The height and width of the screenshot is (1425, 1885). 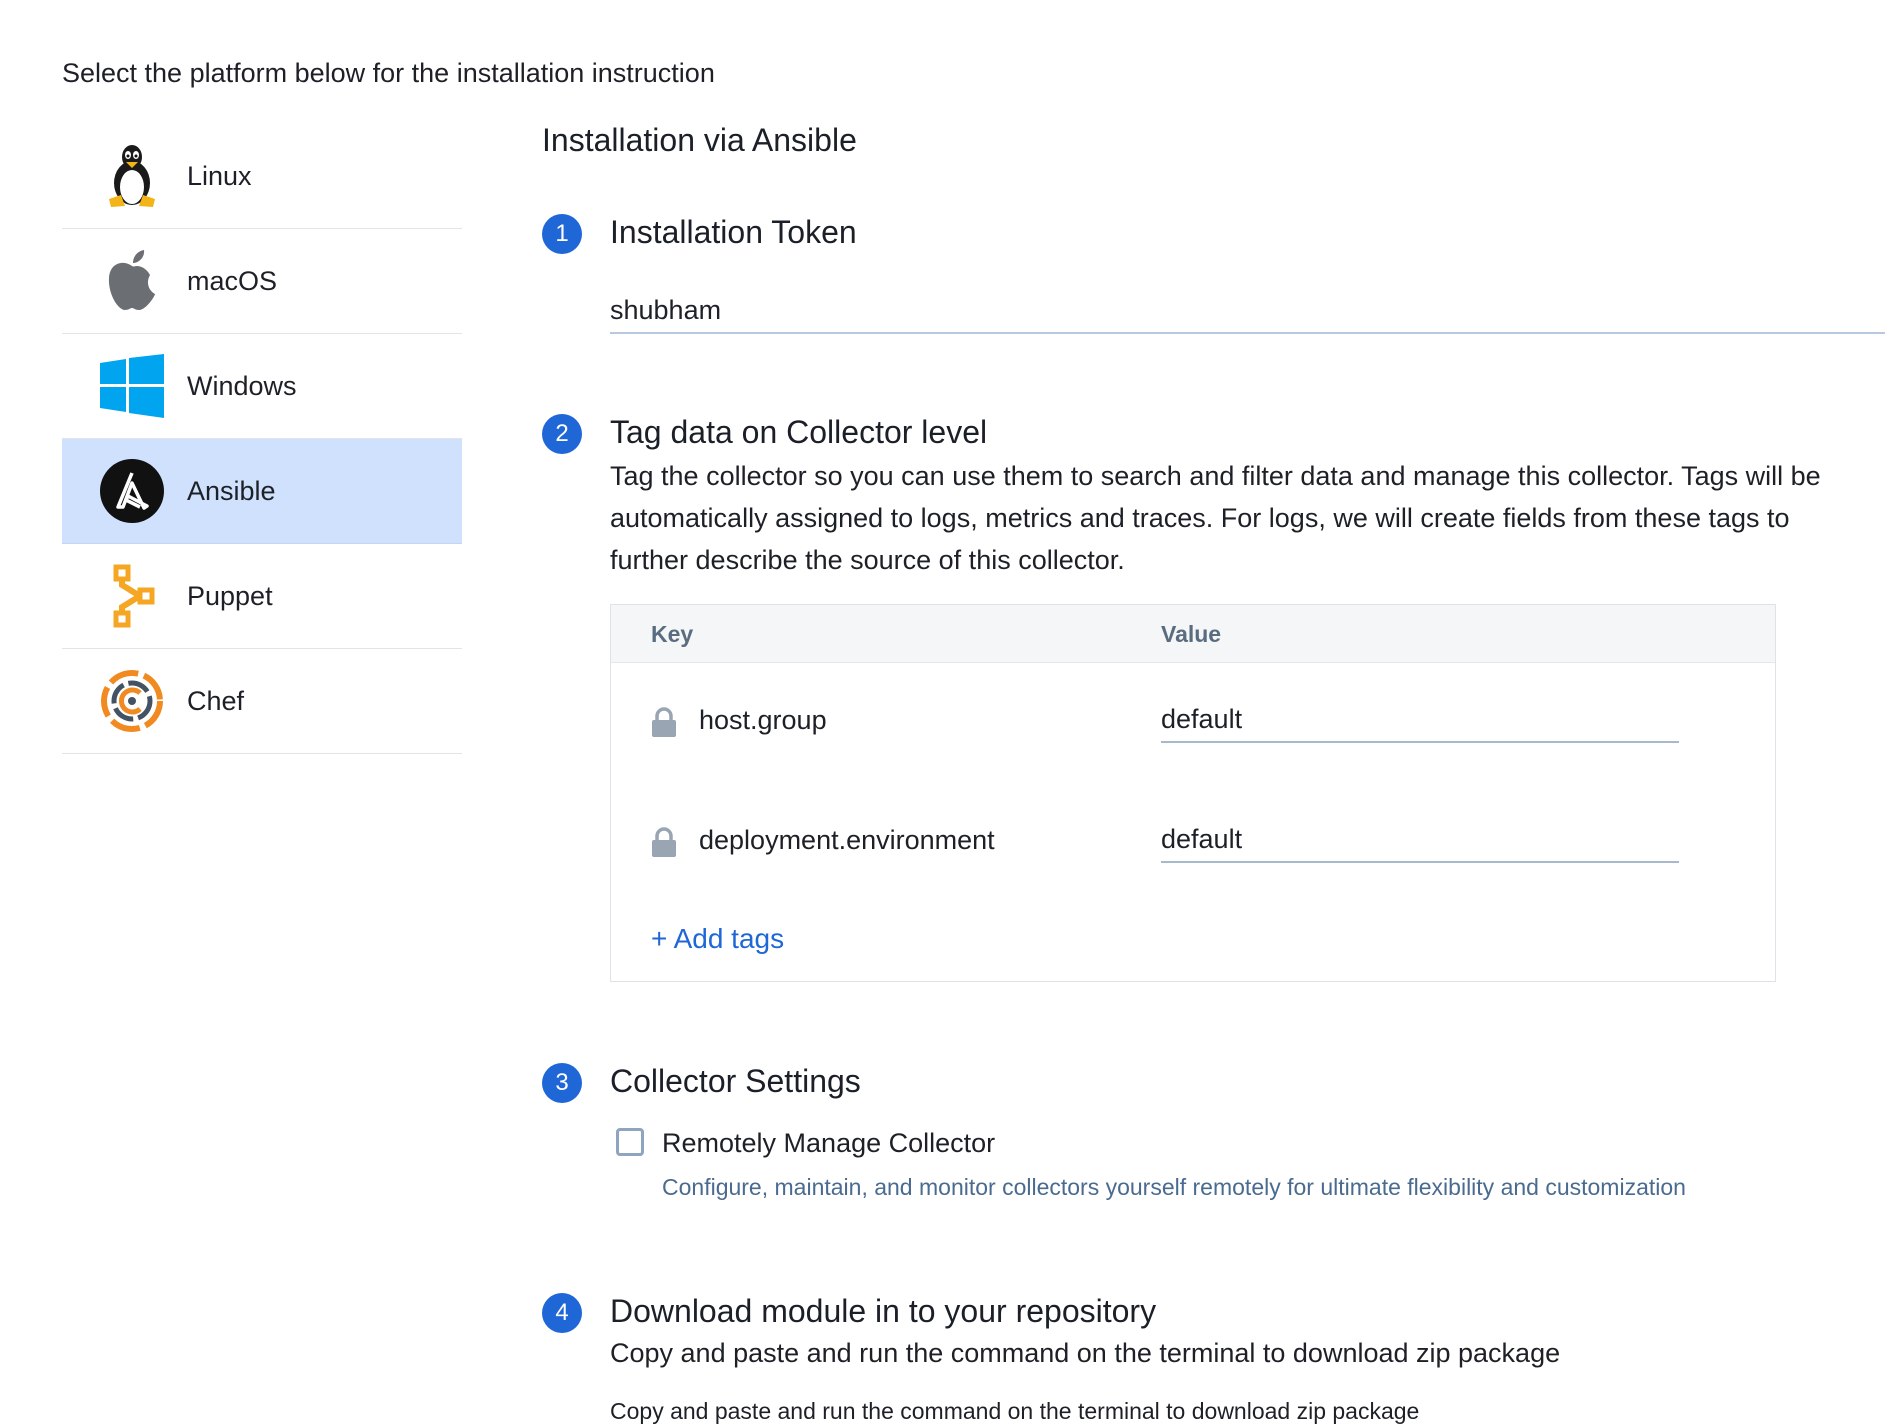 I want to click on step-3-title: Collector Settings, so click(x=735, y=1081).